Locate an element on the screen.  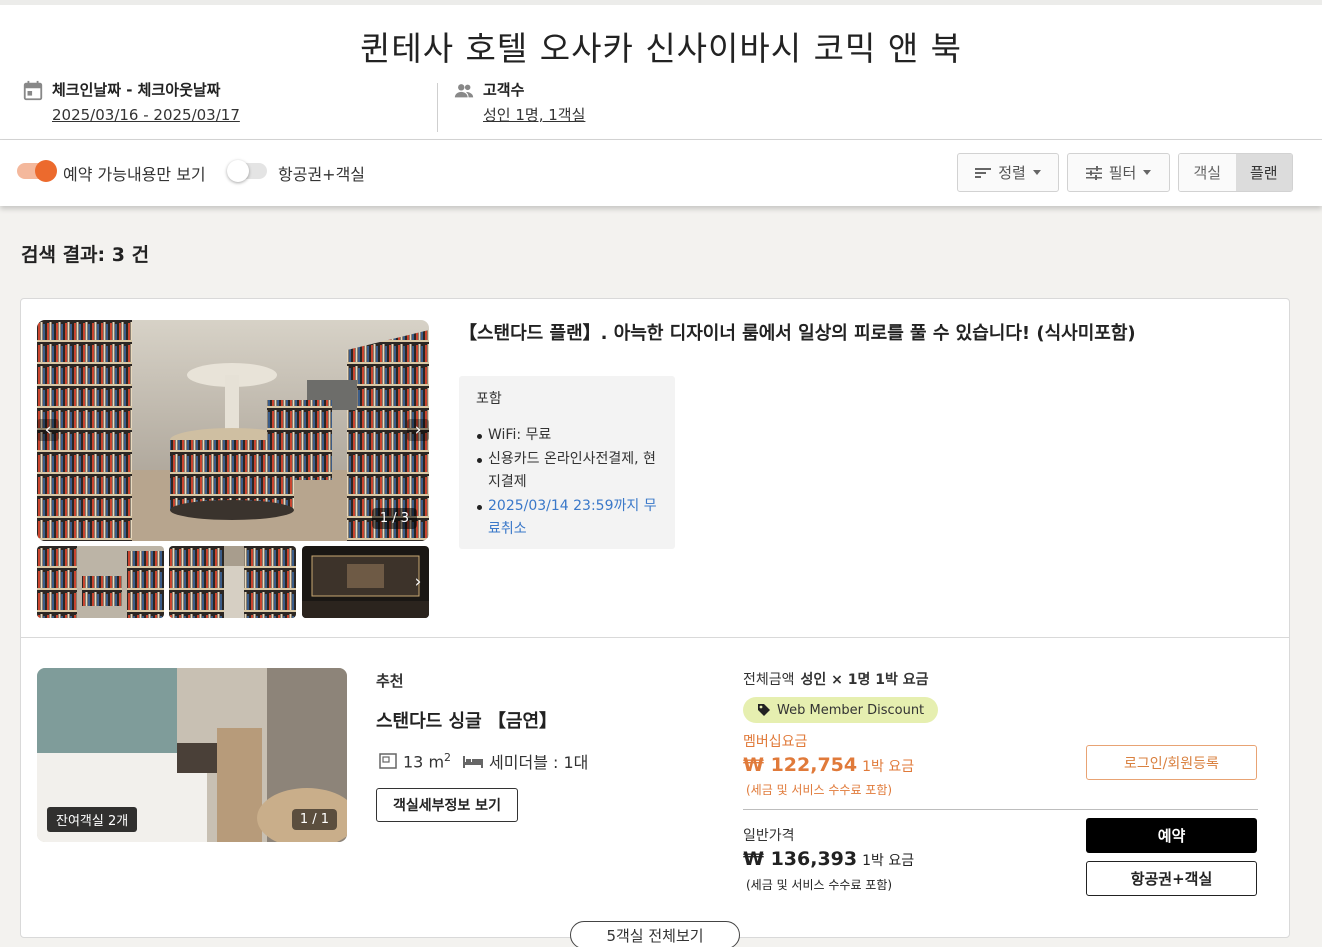
room-size: 13 m2 is located at coordinates (427, 761).